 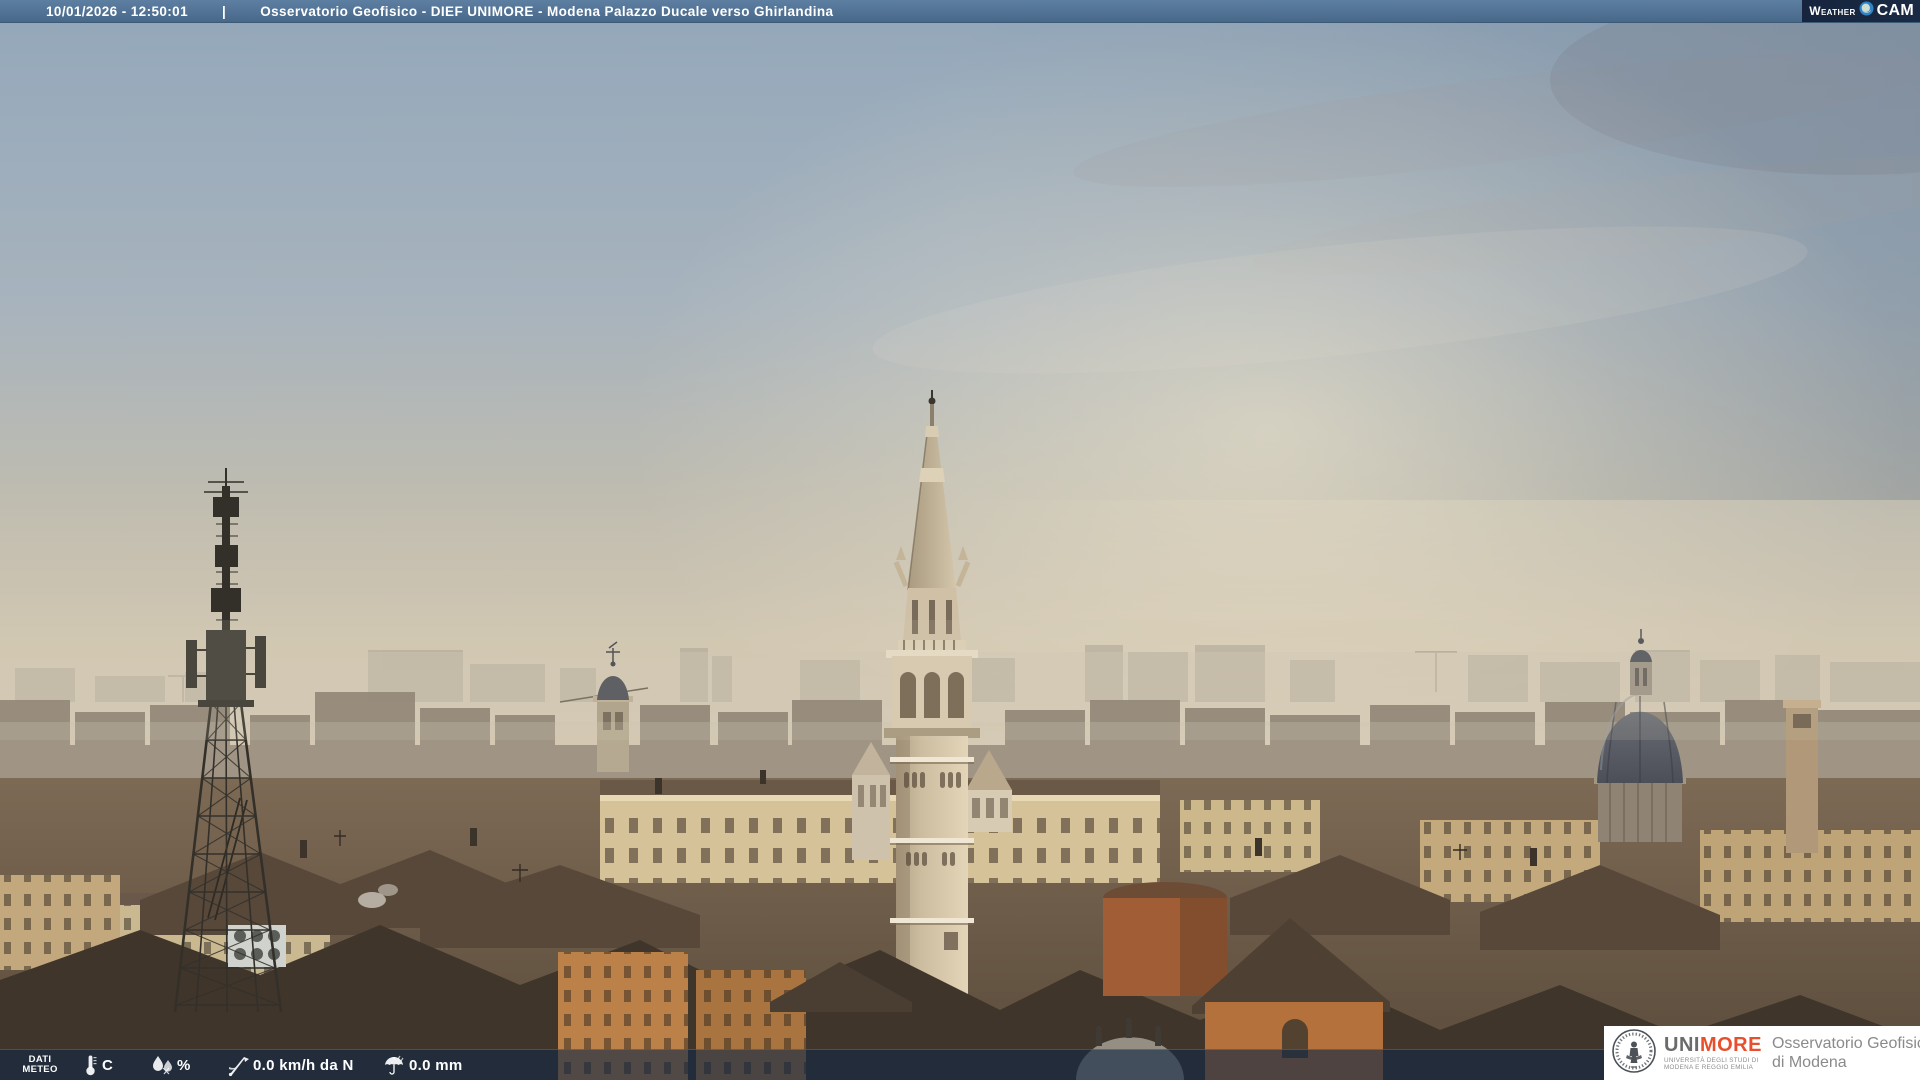 What do you see at coordinates (40, 1064) in the screenshot?
I see `weather-data-label: DATI METEO` at bounding box center [40, 1064].